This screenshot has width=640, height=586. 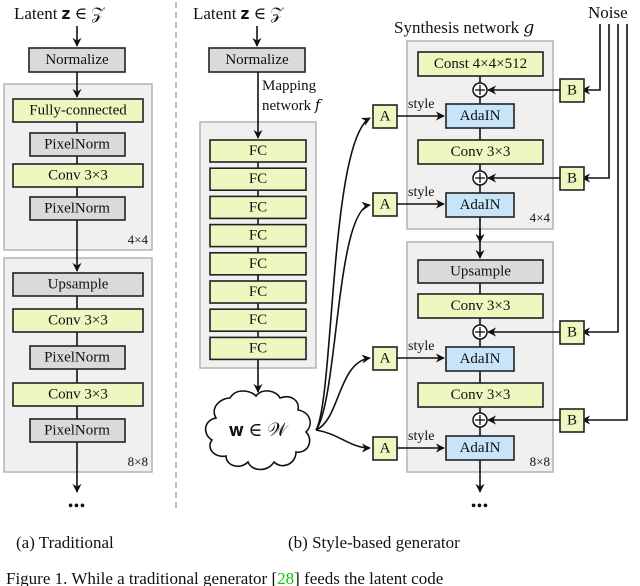 I want to click on synthesis-network-title: Synthesis network 𝑔, so click(x=464, y=27).